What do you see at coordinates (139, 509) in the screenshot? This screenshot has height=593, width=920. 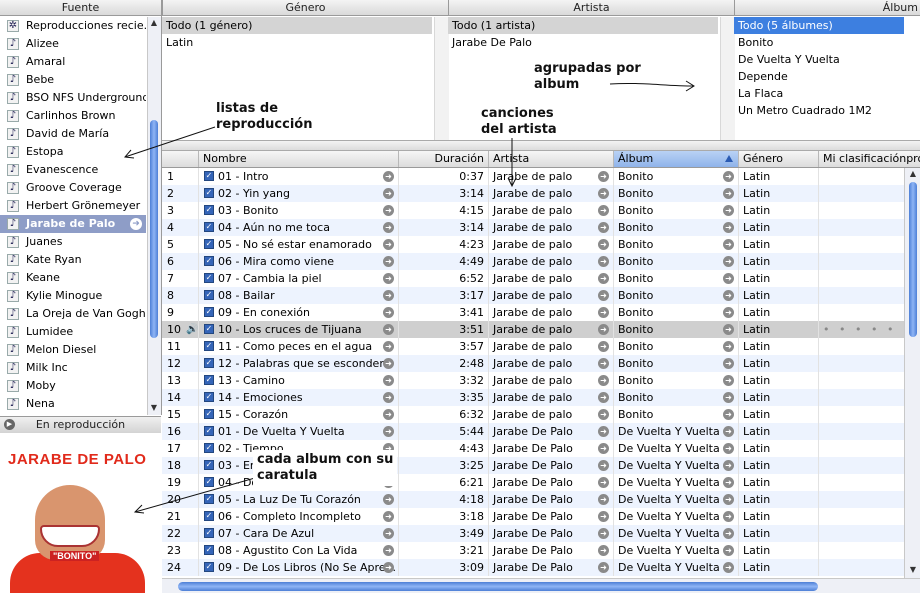 I see `arrow-cover-head` at bounding box center [139, 509].